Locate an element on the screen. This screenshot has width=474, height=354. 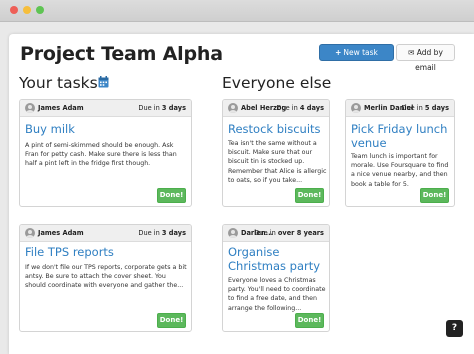
question-icon: ? is located at coordinates (454, 328).